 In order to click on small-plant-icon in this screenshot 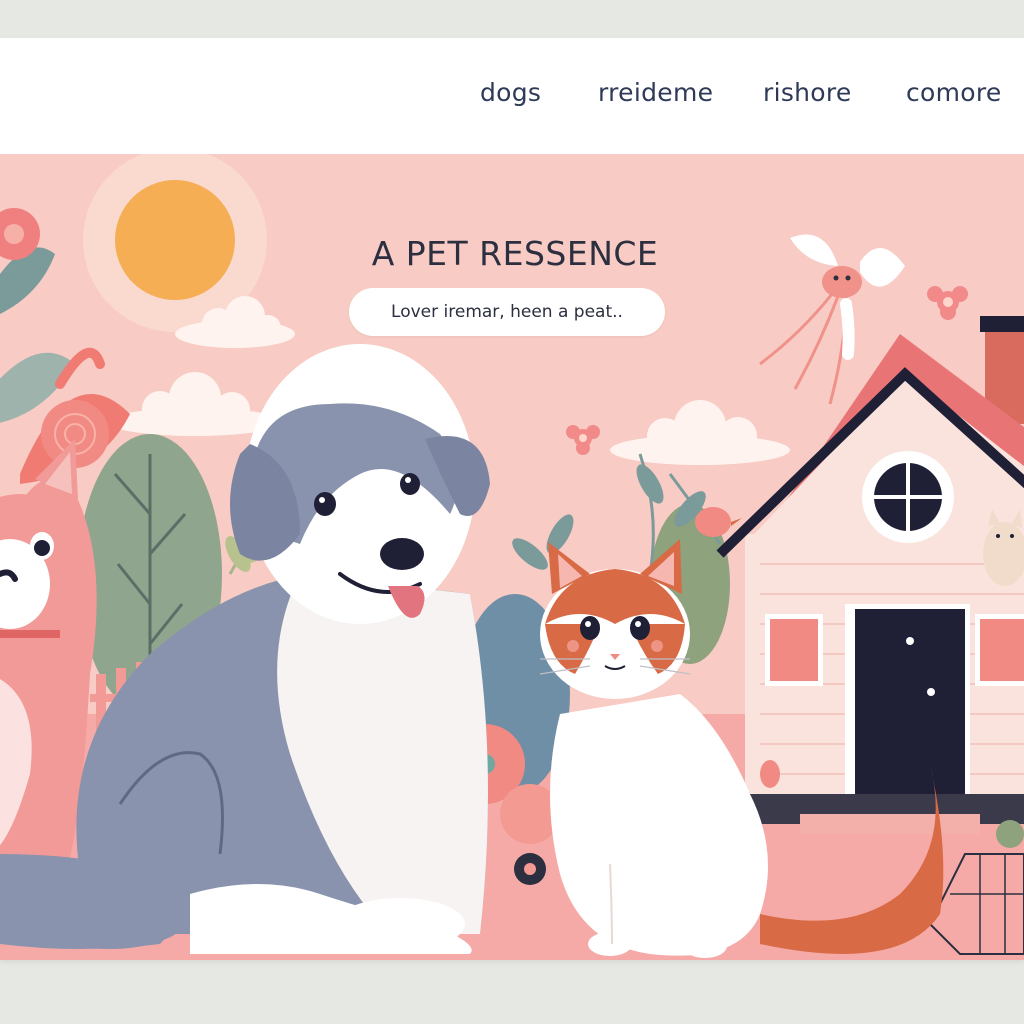, I will do `click(770, 774)`.